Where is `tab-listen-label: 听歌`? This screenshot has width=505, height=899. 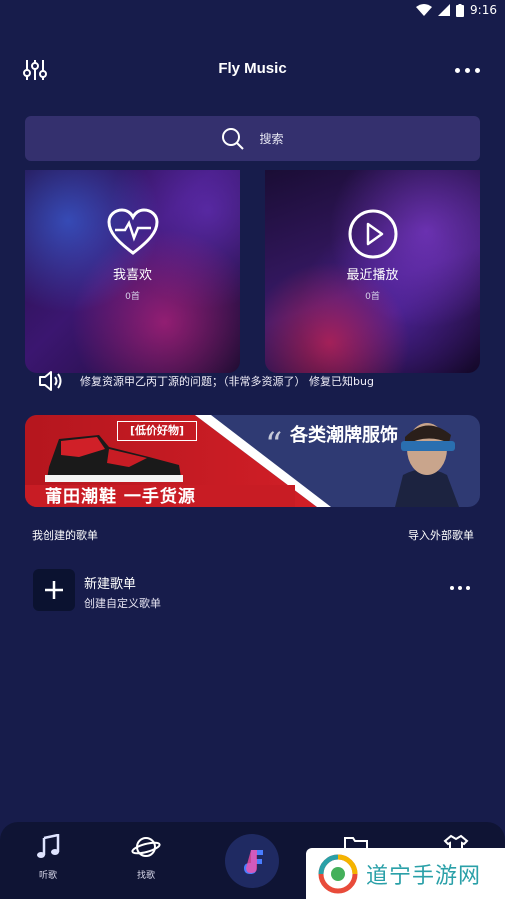 tab-listen-label: 听歌 is located at coordinates (47, 876).